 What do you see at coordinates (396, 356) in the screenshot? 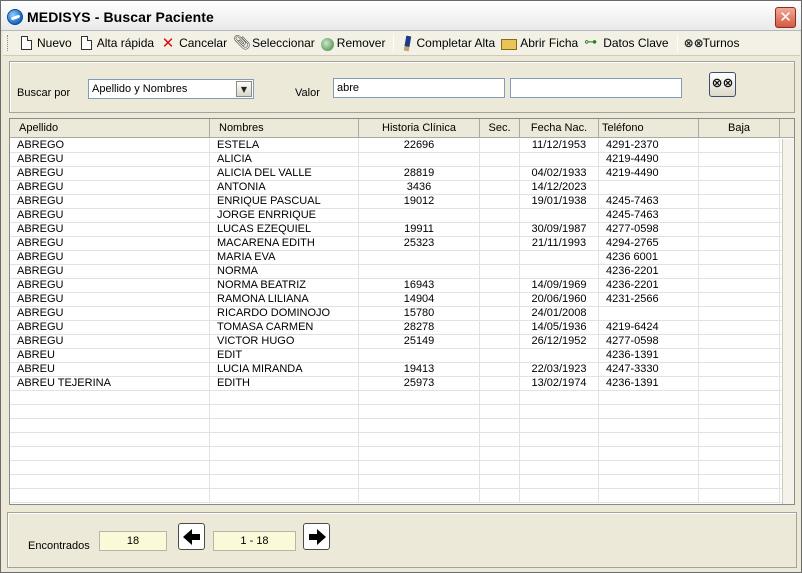
I see `table-row: ABREU EDIT 4236-1391` at bounding box center [396, 356].